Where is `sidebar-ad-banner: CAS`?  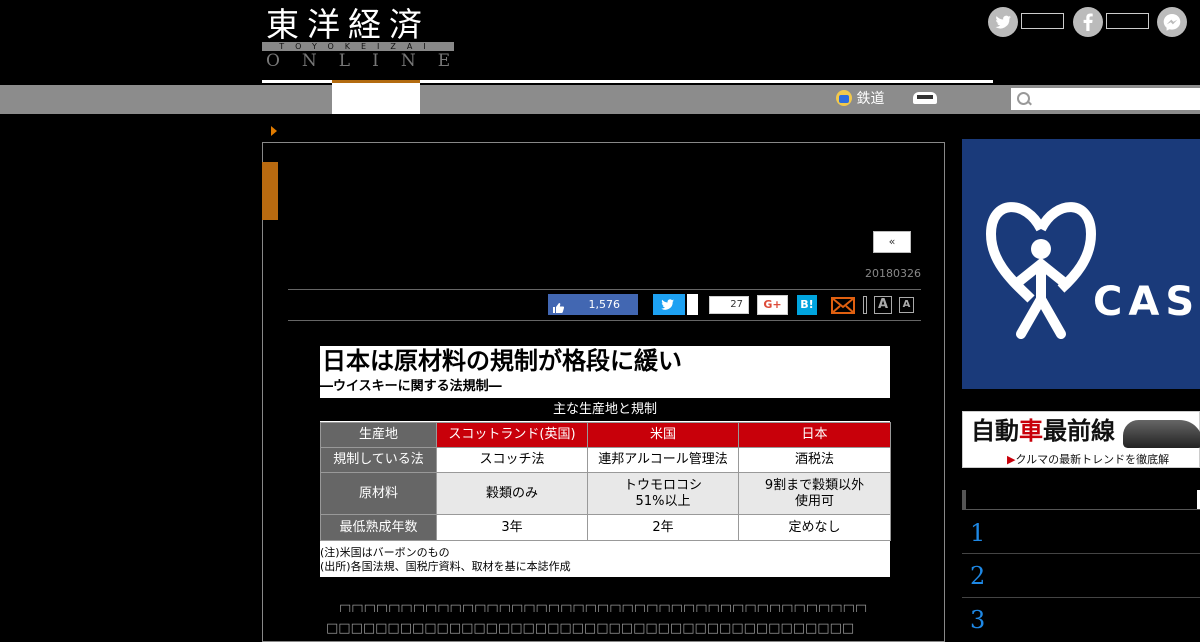
sidebar-ad-banner: CAS is located at coordinates (1081, 264).